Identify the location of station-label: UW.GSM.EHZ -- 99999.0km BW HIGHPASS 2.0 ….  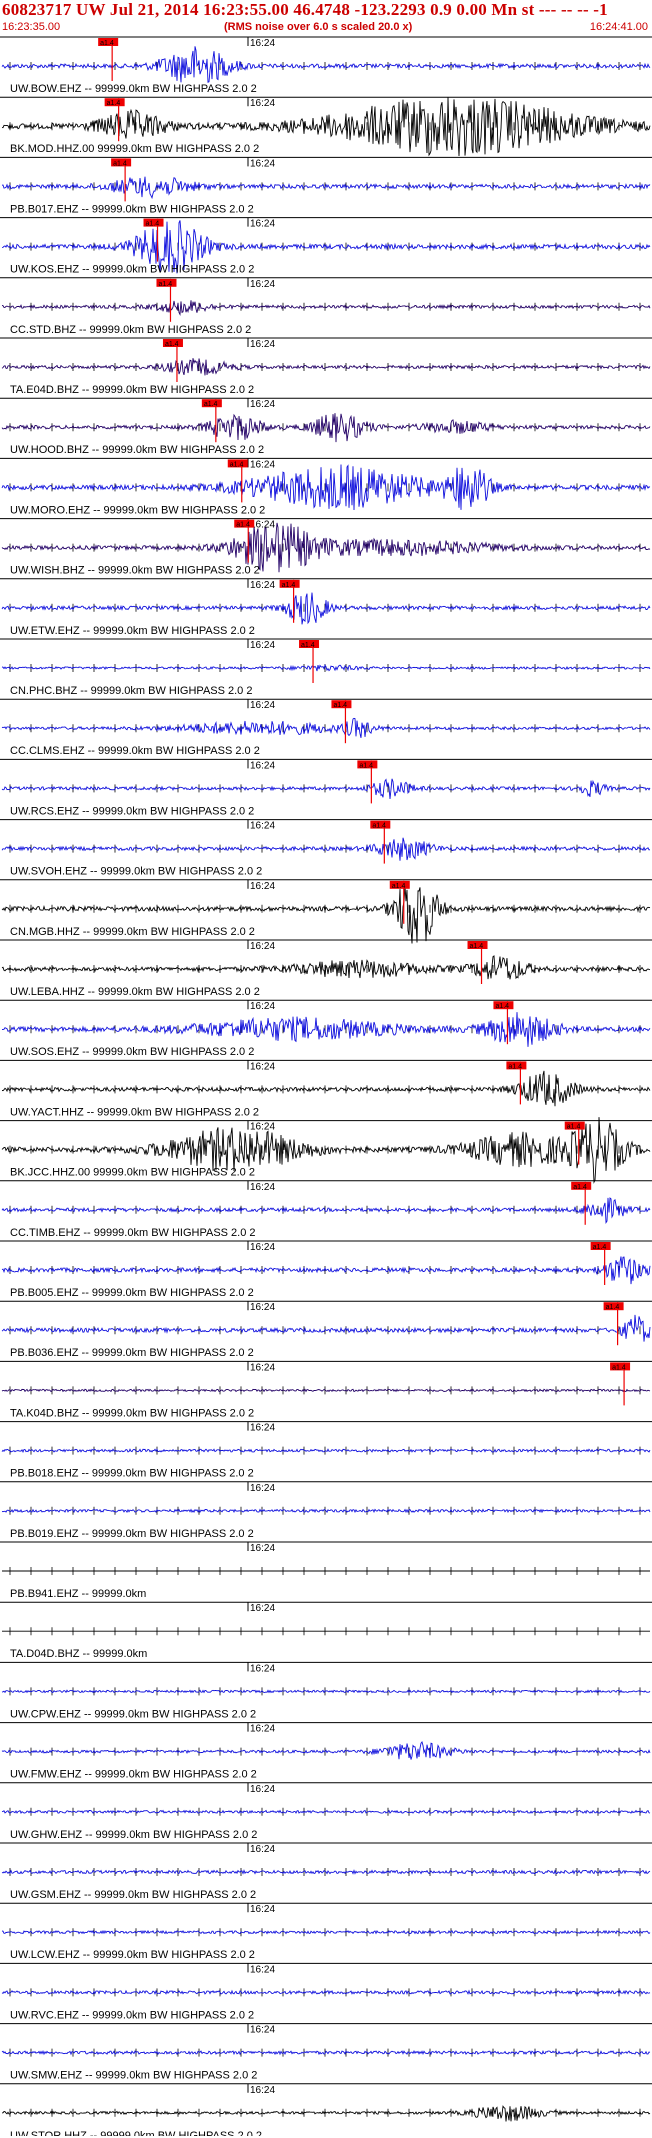
(133, 1895).